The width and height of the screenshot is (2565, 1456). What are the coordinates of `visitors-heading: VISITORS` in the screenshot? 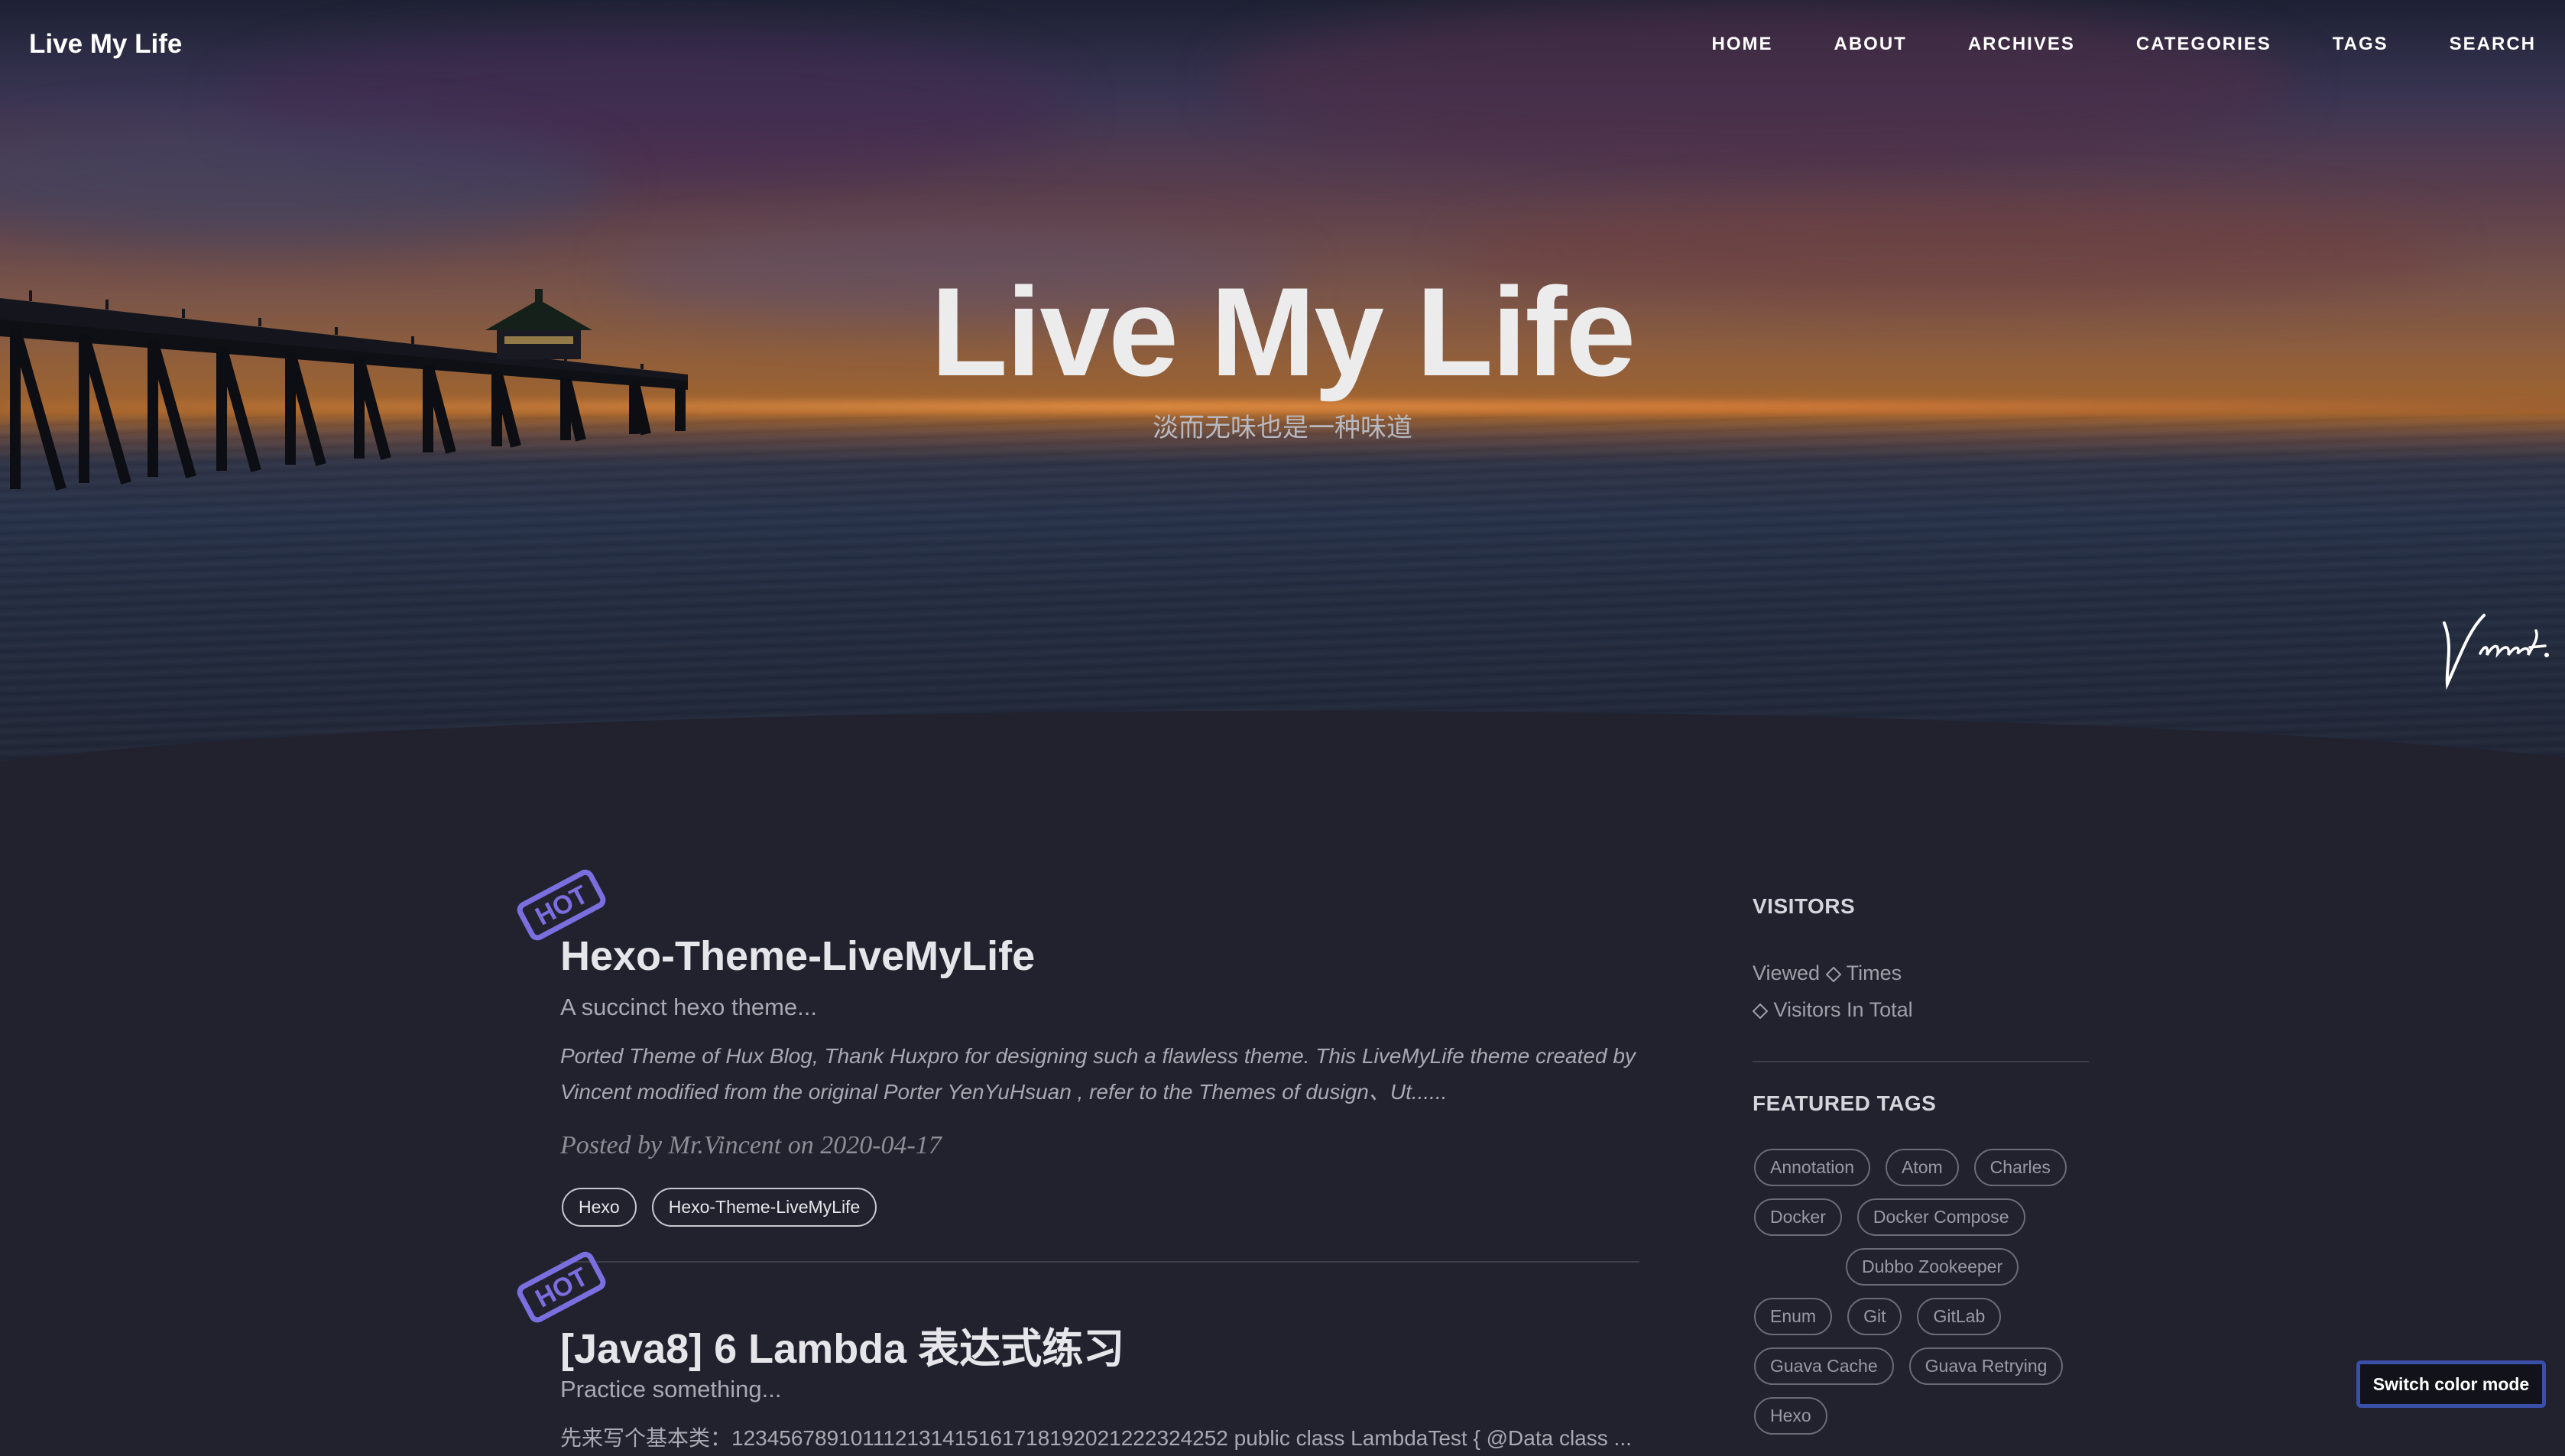 It's located at (1804, 906).